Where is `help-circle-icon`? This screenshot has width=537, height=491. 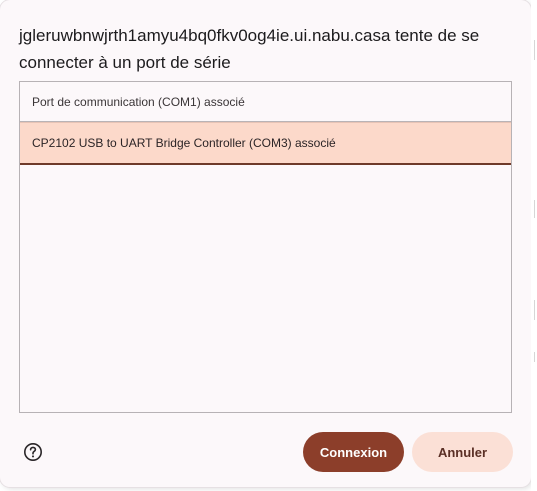 help-circle-icon is located at coordinates (33, 452).